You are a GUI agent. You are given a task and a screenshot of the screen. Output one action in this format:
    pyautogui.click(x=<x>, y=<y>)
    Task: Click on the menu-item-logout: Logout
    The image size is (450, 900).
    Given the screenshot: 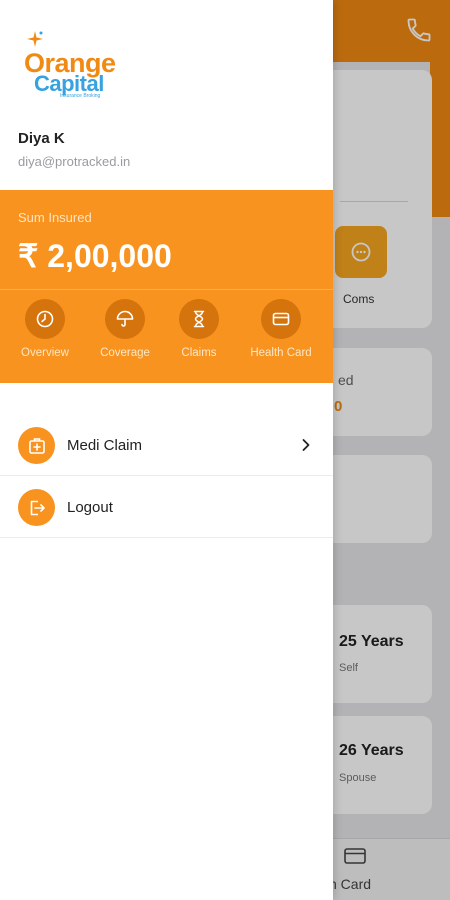 What is the action you would take?
    pyautogui.click(x=166, y=508)
    